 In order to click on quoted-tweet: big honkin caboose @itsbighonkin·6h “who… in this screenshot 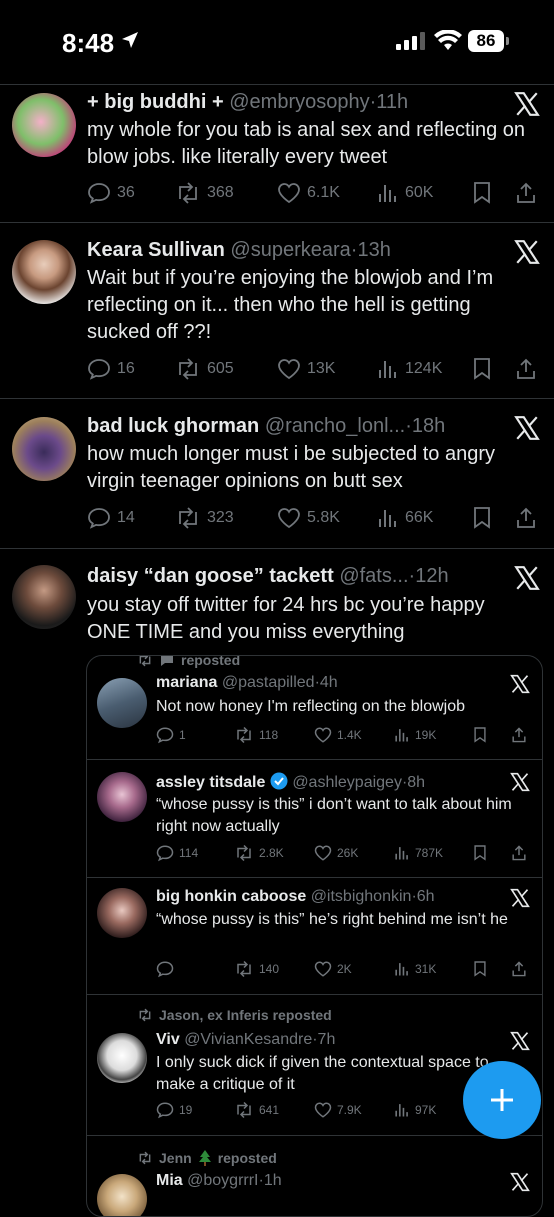, I will do `click(314, 936)`.